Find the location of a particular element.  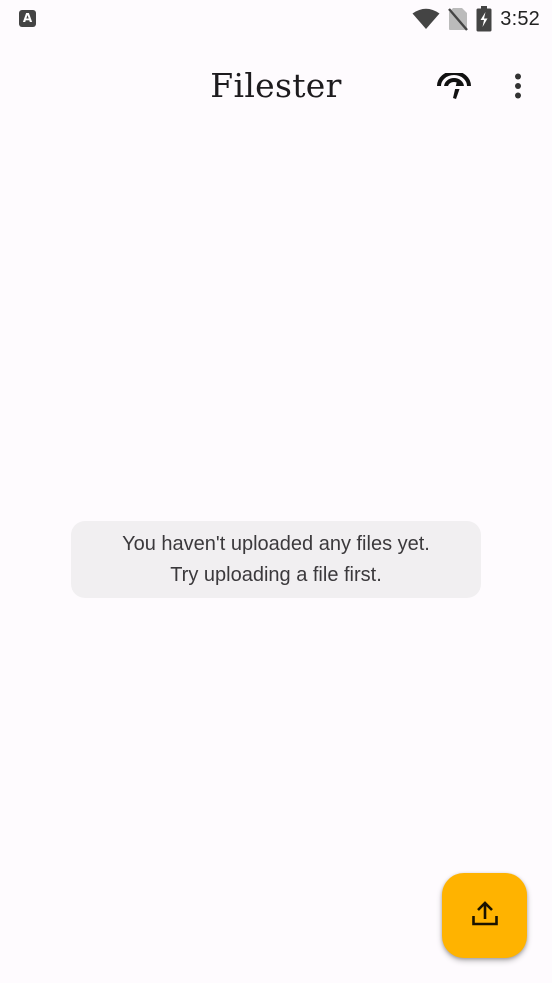

status-bar: A 3:52 is located at coordinates (276, 19).